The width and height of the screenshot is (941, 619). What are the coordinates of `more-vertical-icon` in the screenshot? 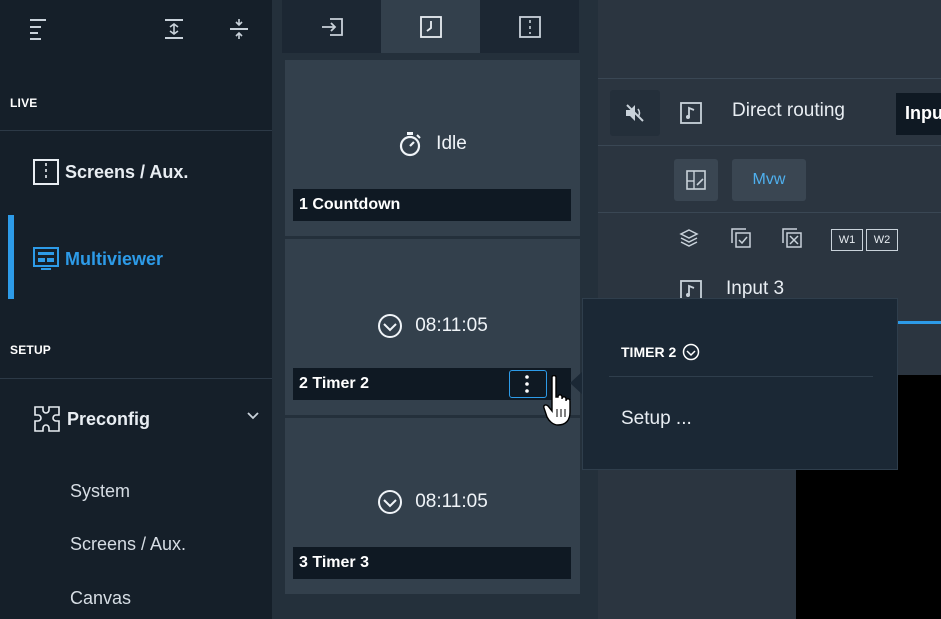 It's located at (527, 384).